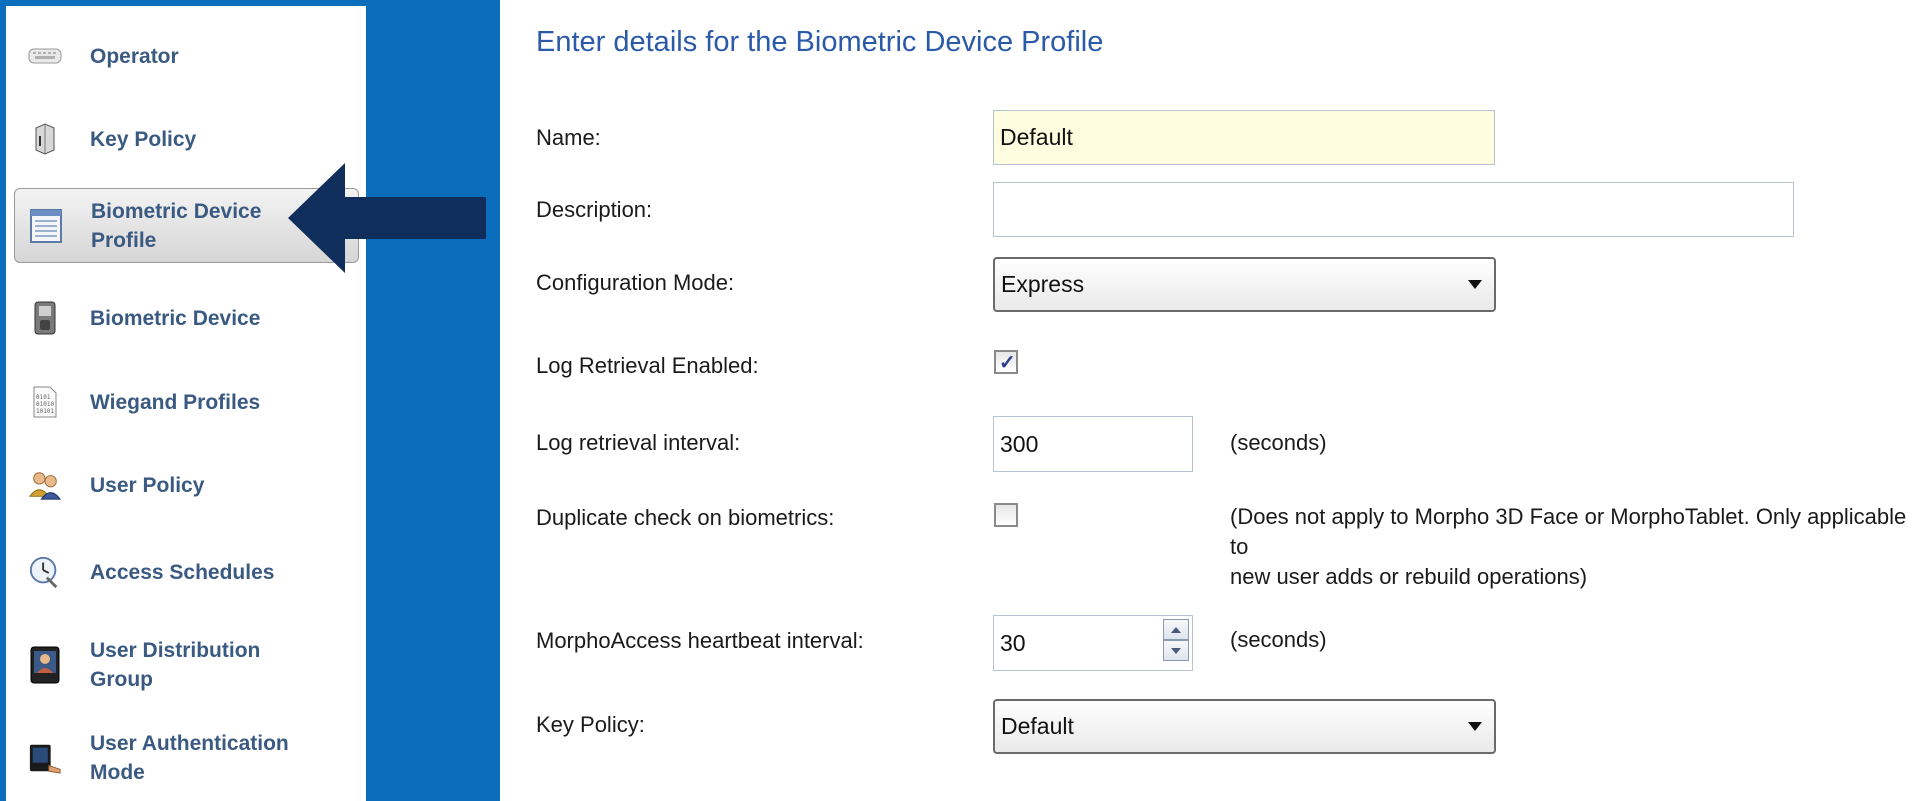 This screenshot has width=1921, height=801. Describe the element at coordinates (1043, 284) in the screenshot. I see `configuration-mode-value: Express` at that location.